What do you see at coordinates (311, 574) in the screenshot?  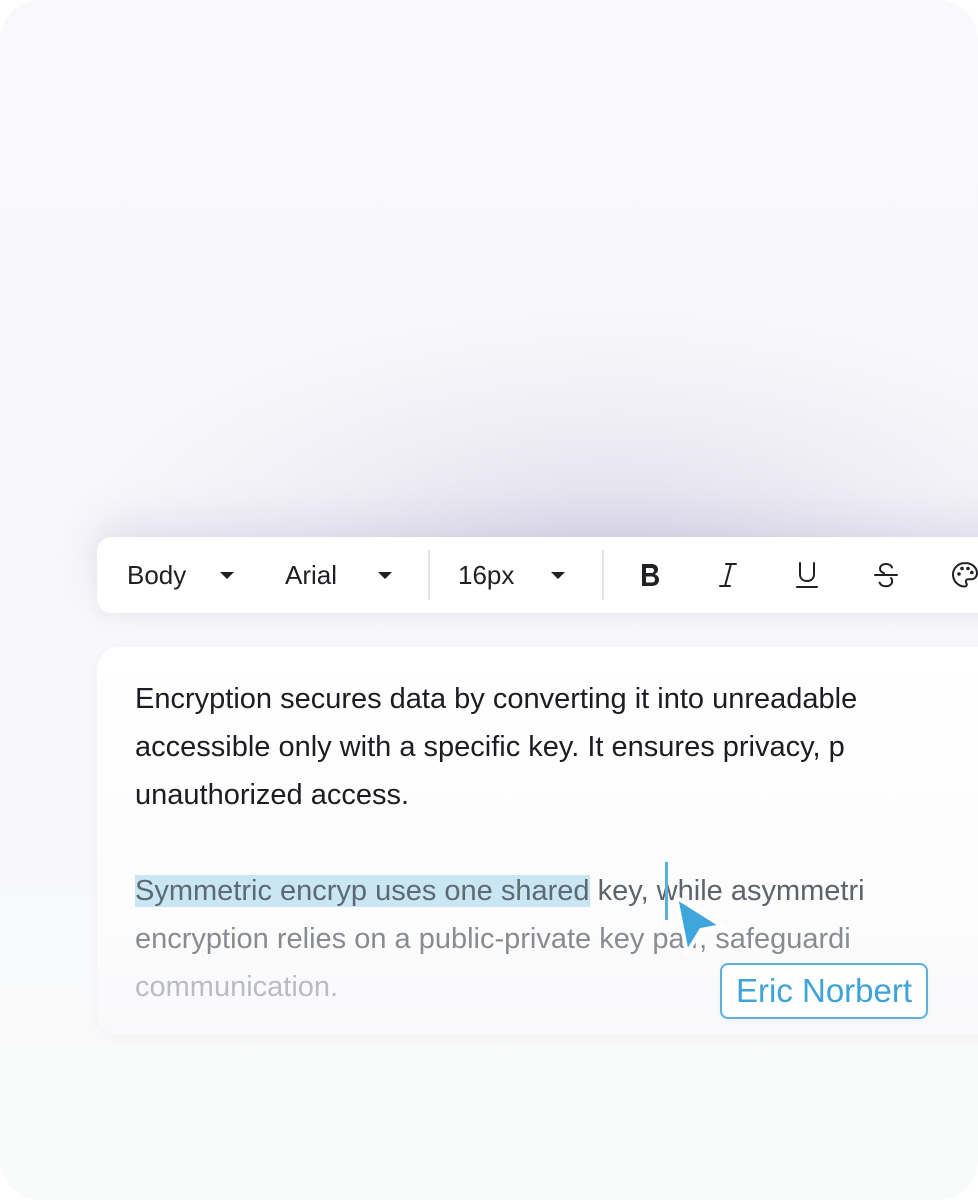 I see `font-family-value: Arial` at bounding box center [311, 574].